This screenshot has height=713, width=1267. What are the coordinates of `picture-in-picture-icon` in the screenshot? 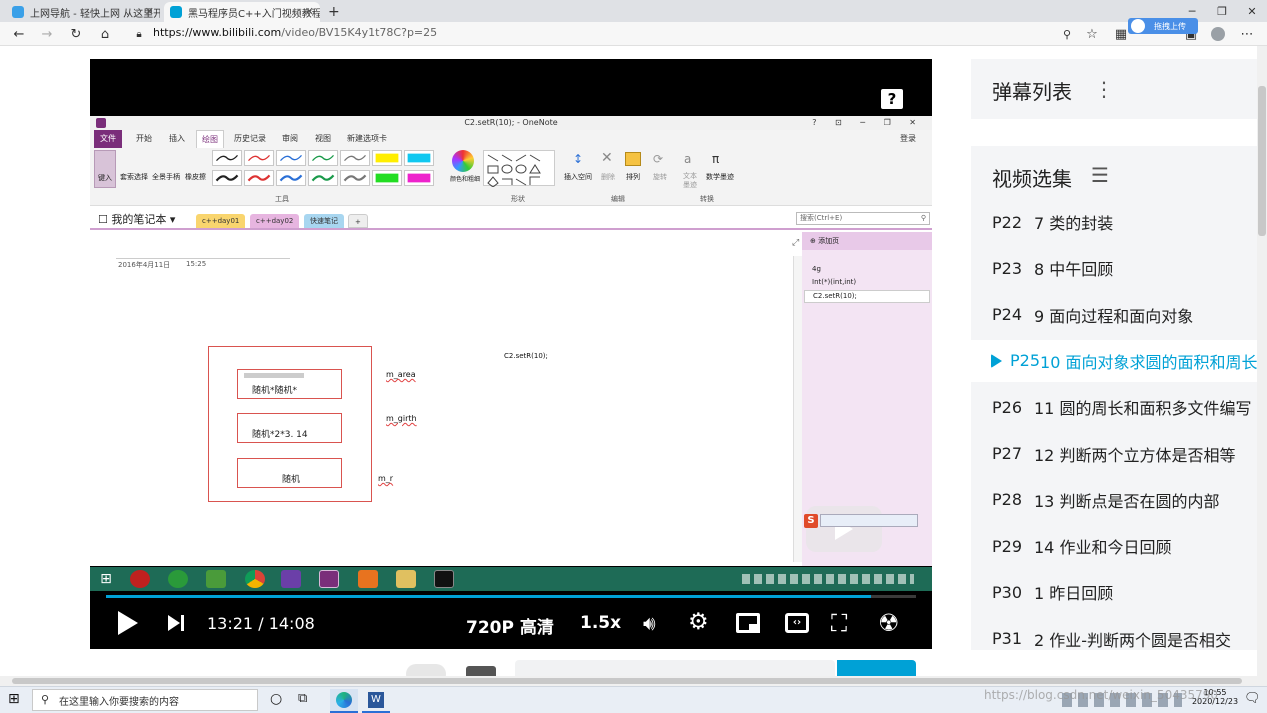 It's located at (748, 623).